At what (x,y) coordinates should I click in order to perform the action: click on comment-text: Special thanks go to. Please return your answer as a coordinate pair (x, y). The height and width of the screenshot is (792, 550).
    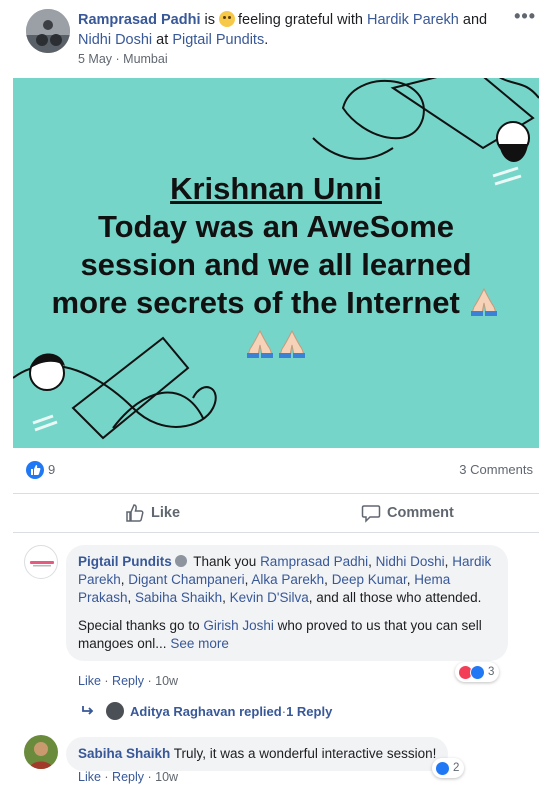
    Looking at the image, I should click on (141, 625).